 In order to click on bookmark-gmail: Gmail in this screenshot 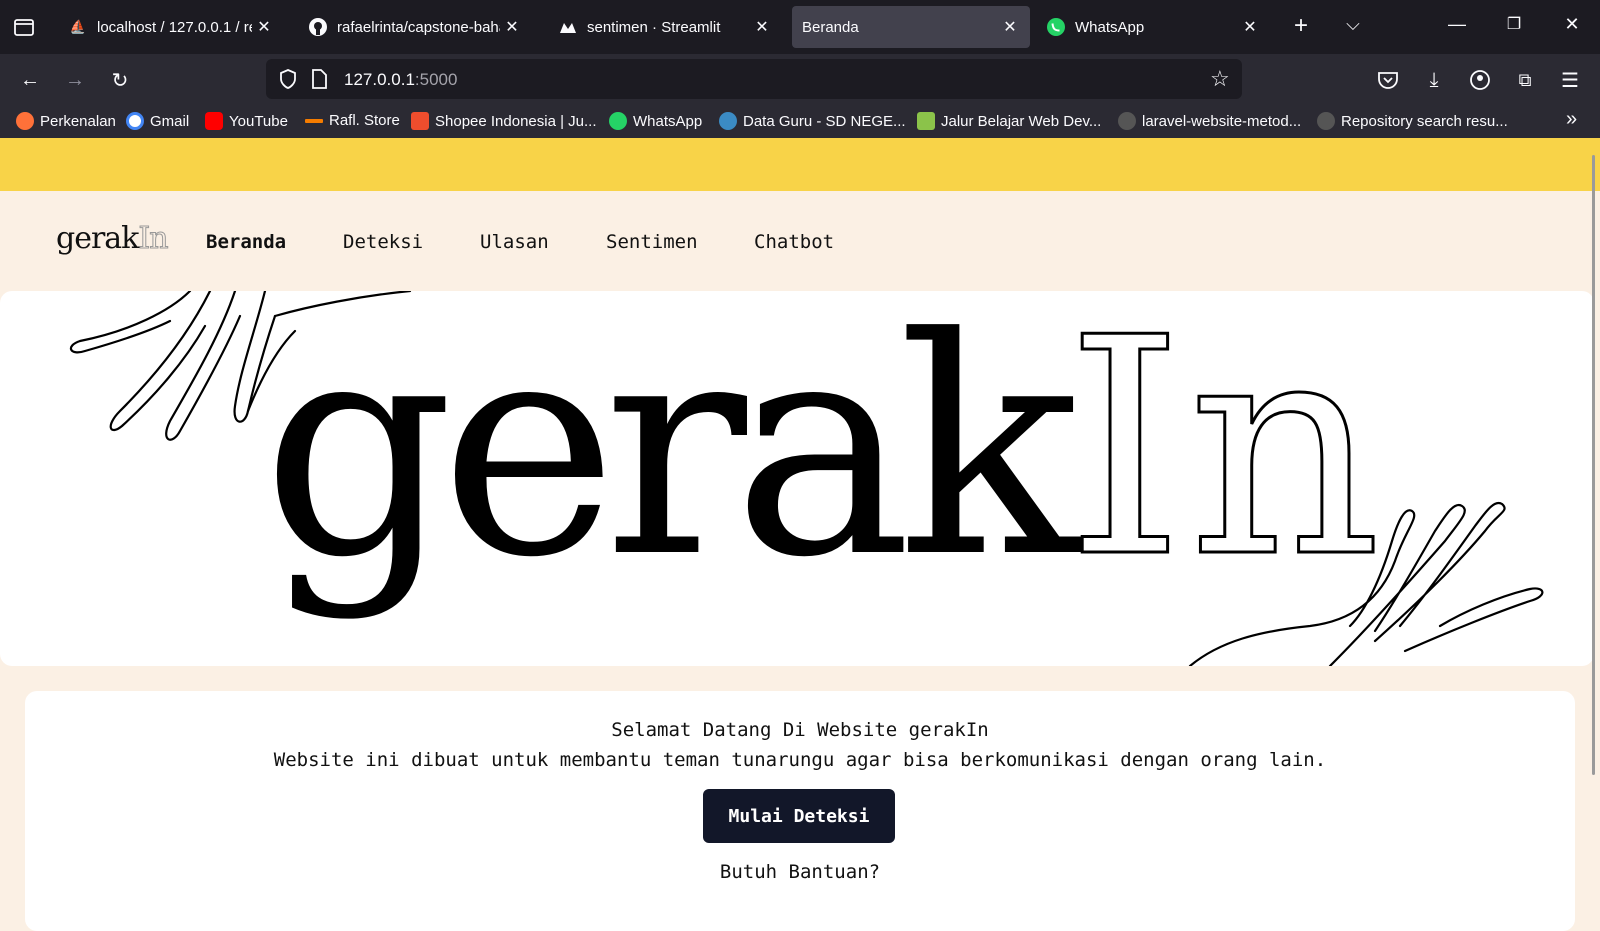, I will do `click(157, 121)`.